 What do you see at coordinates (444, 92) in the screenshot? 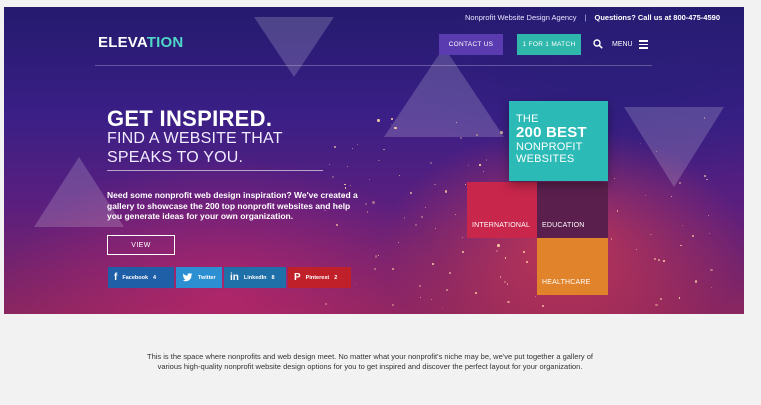
I see `decor-triangle` at bounding box center [444, 92].